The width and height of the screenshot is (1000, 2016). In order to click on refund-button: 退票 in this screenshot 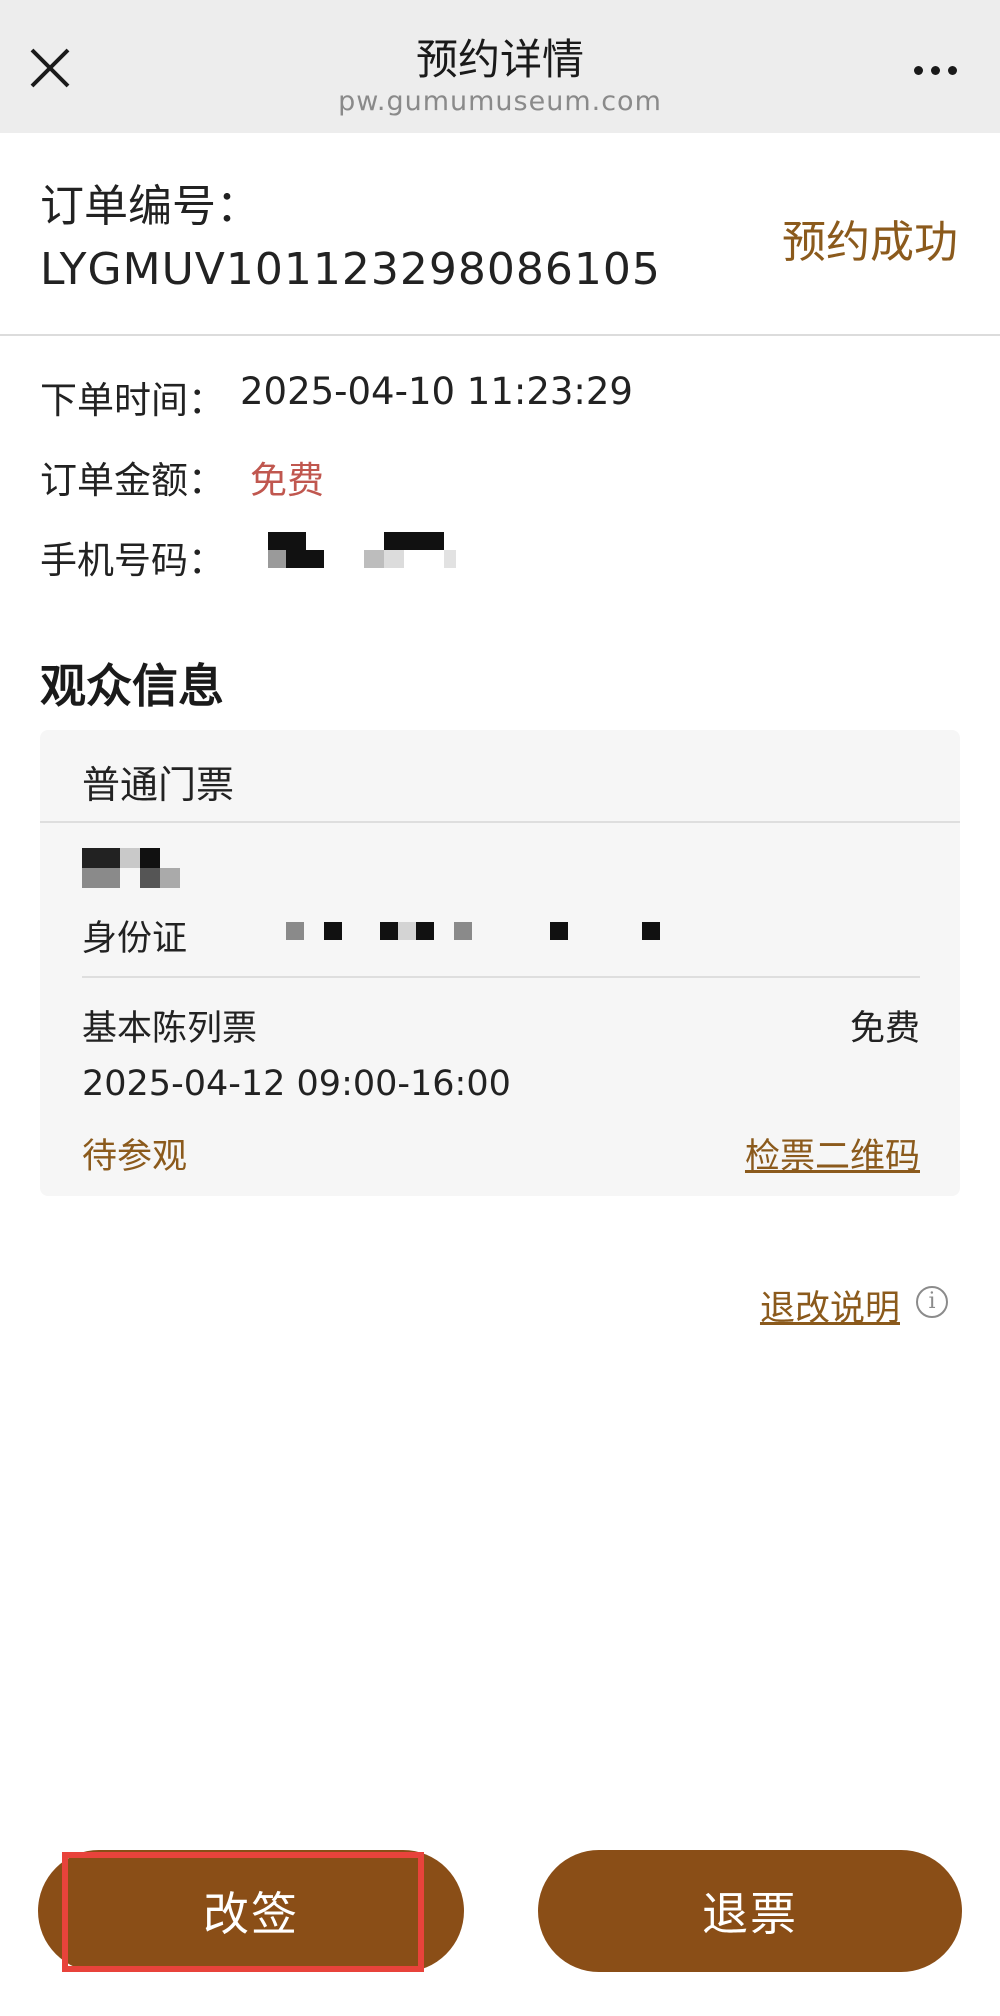, I will do `click(750, 1911)`.